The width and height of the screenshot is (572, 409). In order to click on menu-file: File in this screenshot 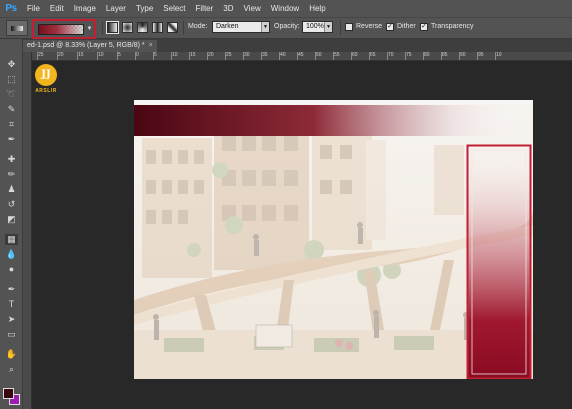, I will do `click(33, 8)`.